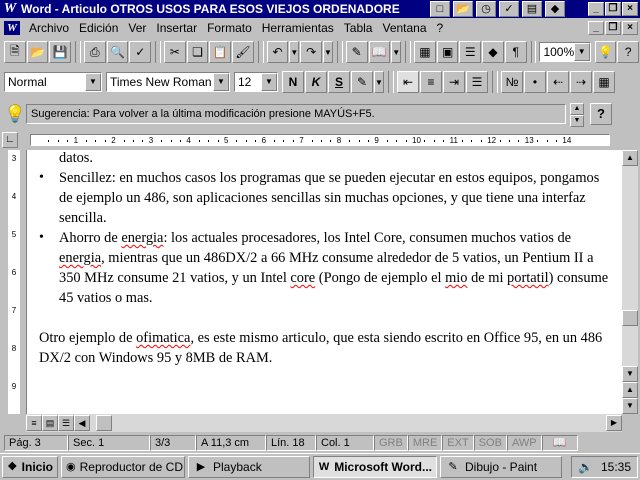  What do you see at coordinates (30, 467) in the screenshot?
I see `start-button: ❖ Inicio` at bounding box center [30, 467].